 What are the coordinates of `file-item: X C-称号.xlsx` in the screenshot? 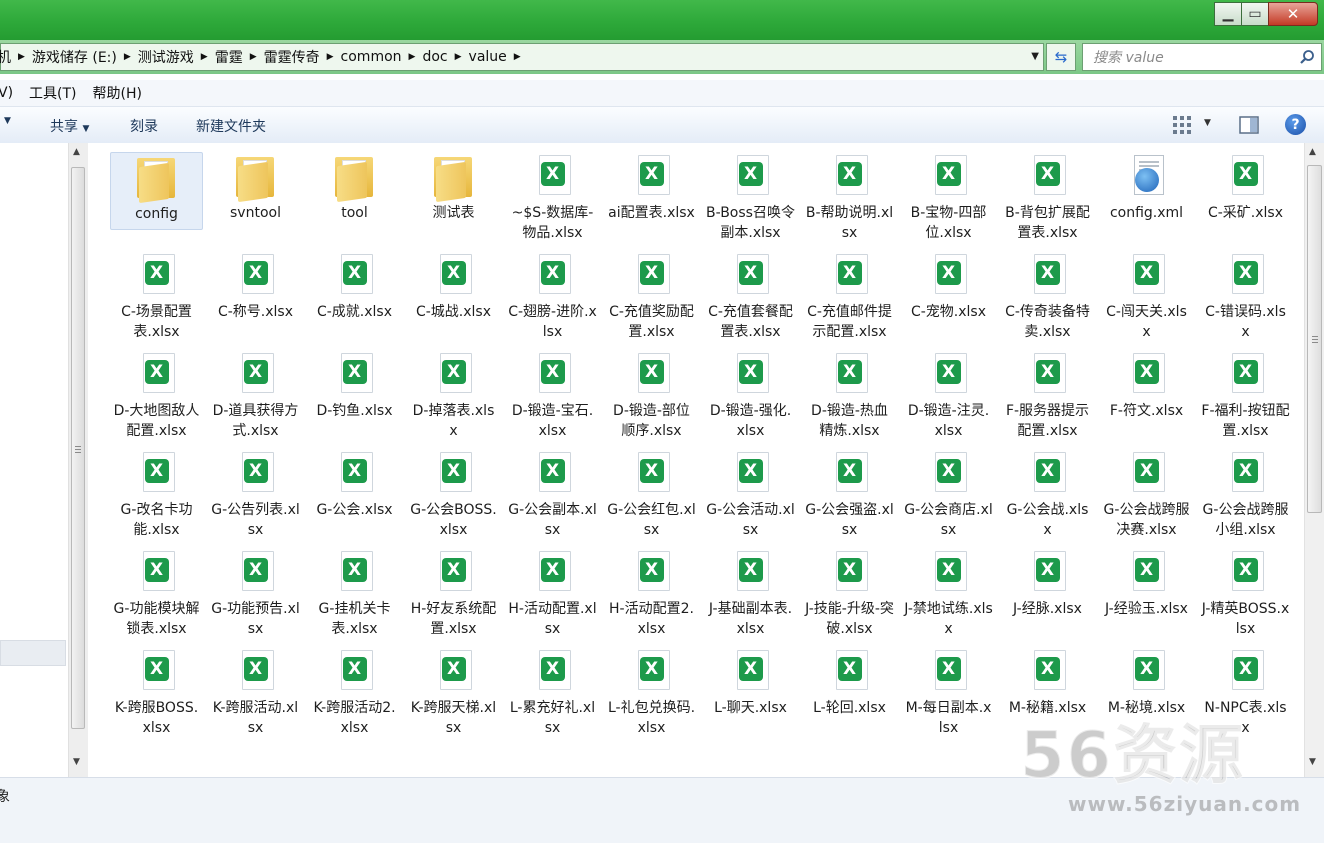 It's located at (255, 286).